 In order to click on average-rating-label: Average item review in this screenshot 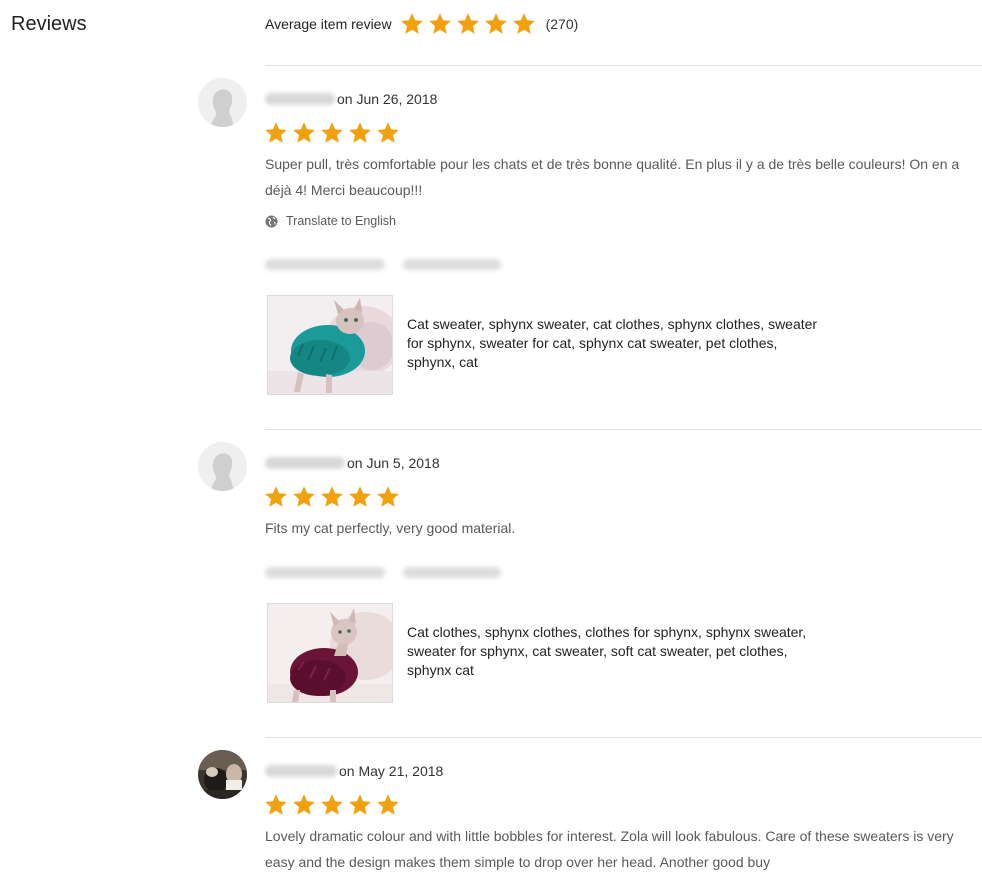, I will do `click(328, 24)`.